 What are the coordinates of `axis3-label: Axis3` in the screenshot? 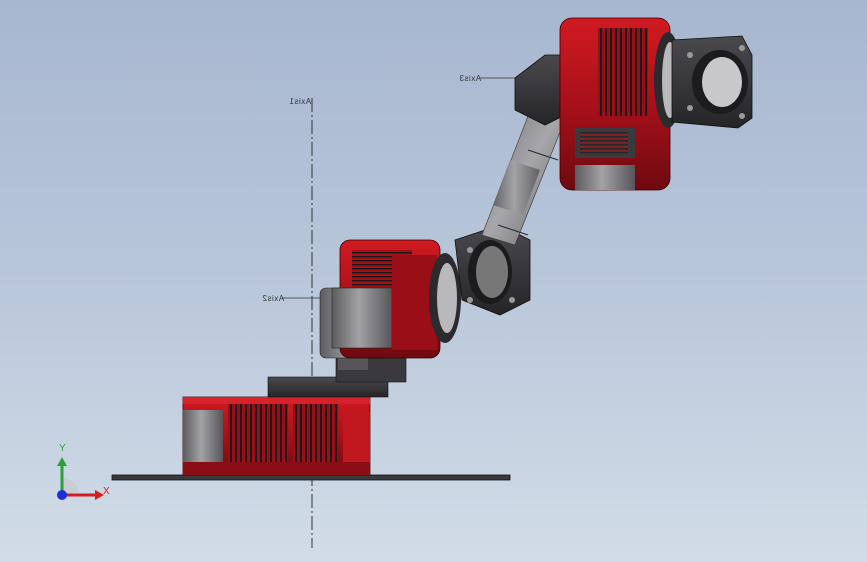 It's located at (470, 78).